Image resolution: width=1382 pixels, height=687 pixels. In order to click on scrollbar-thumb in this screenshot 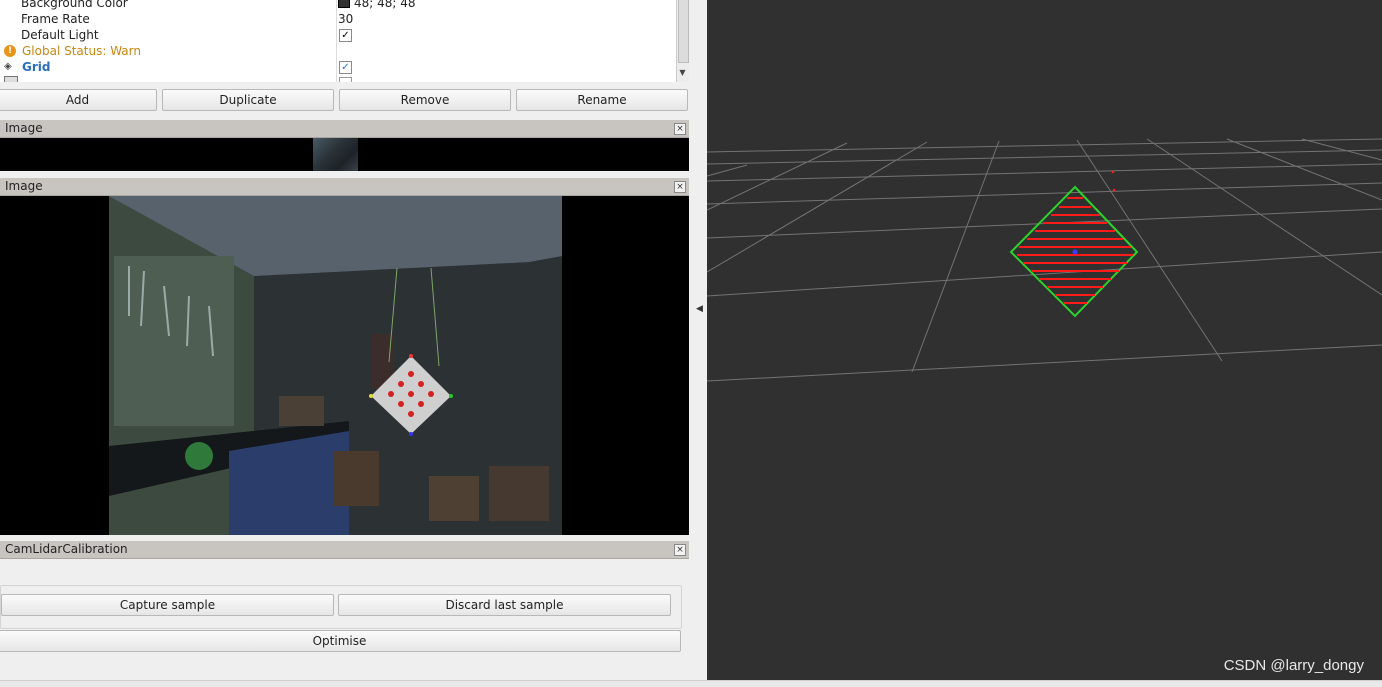, I will do `click(683, 31)`.